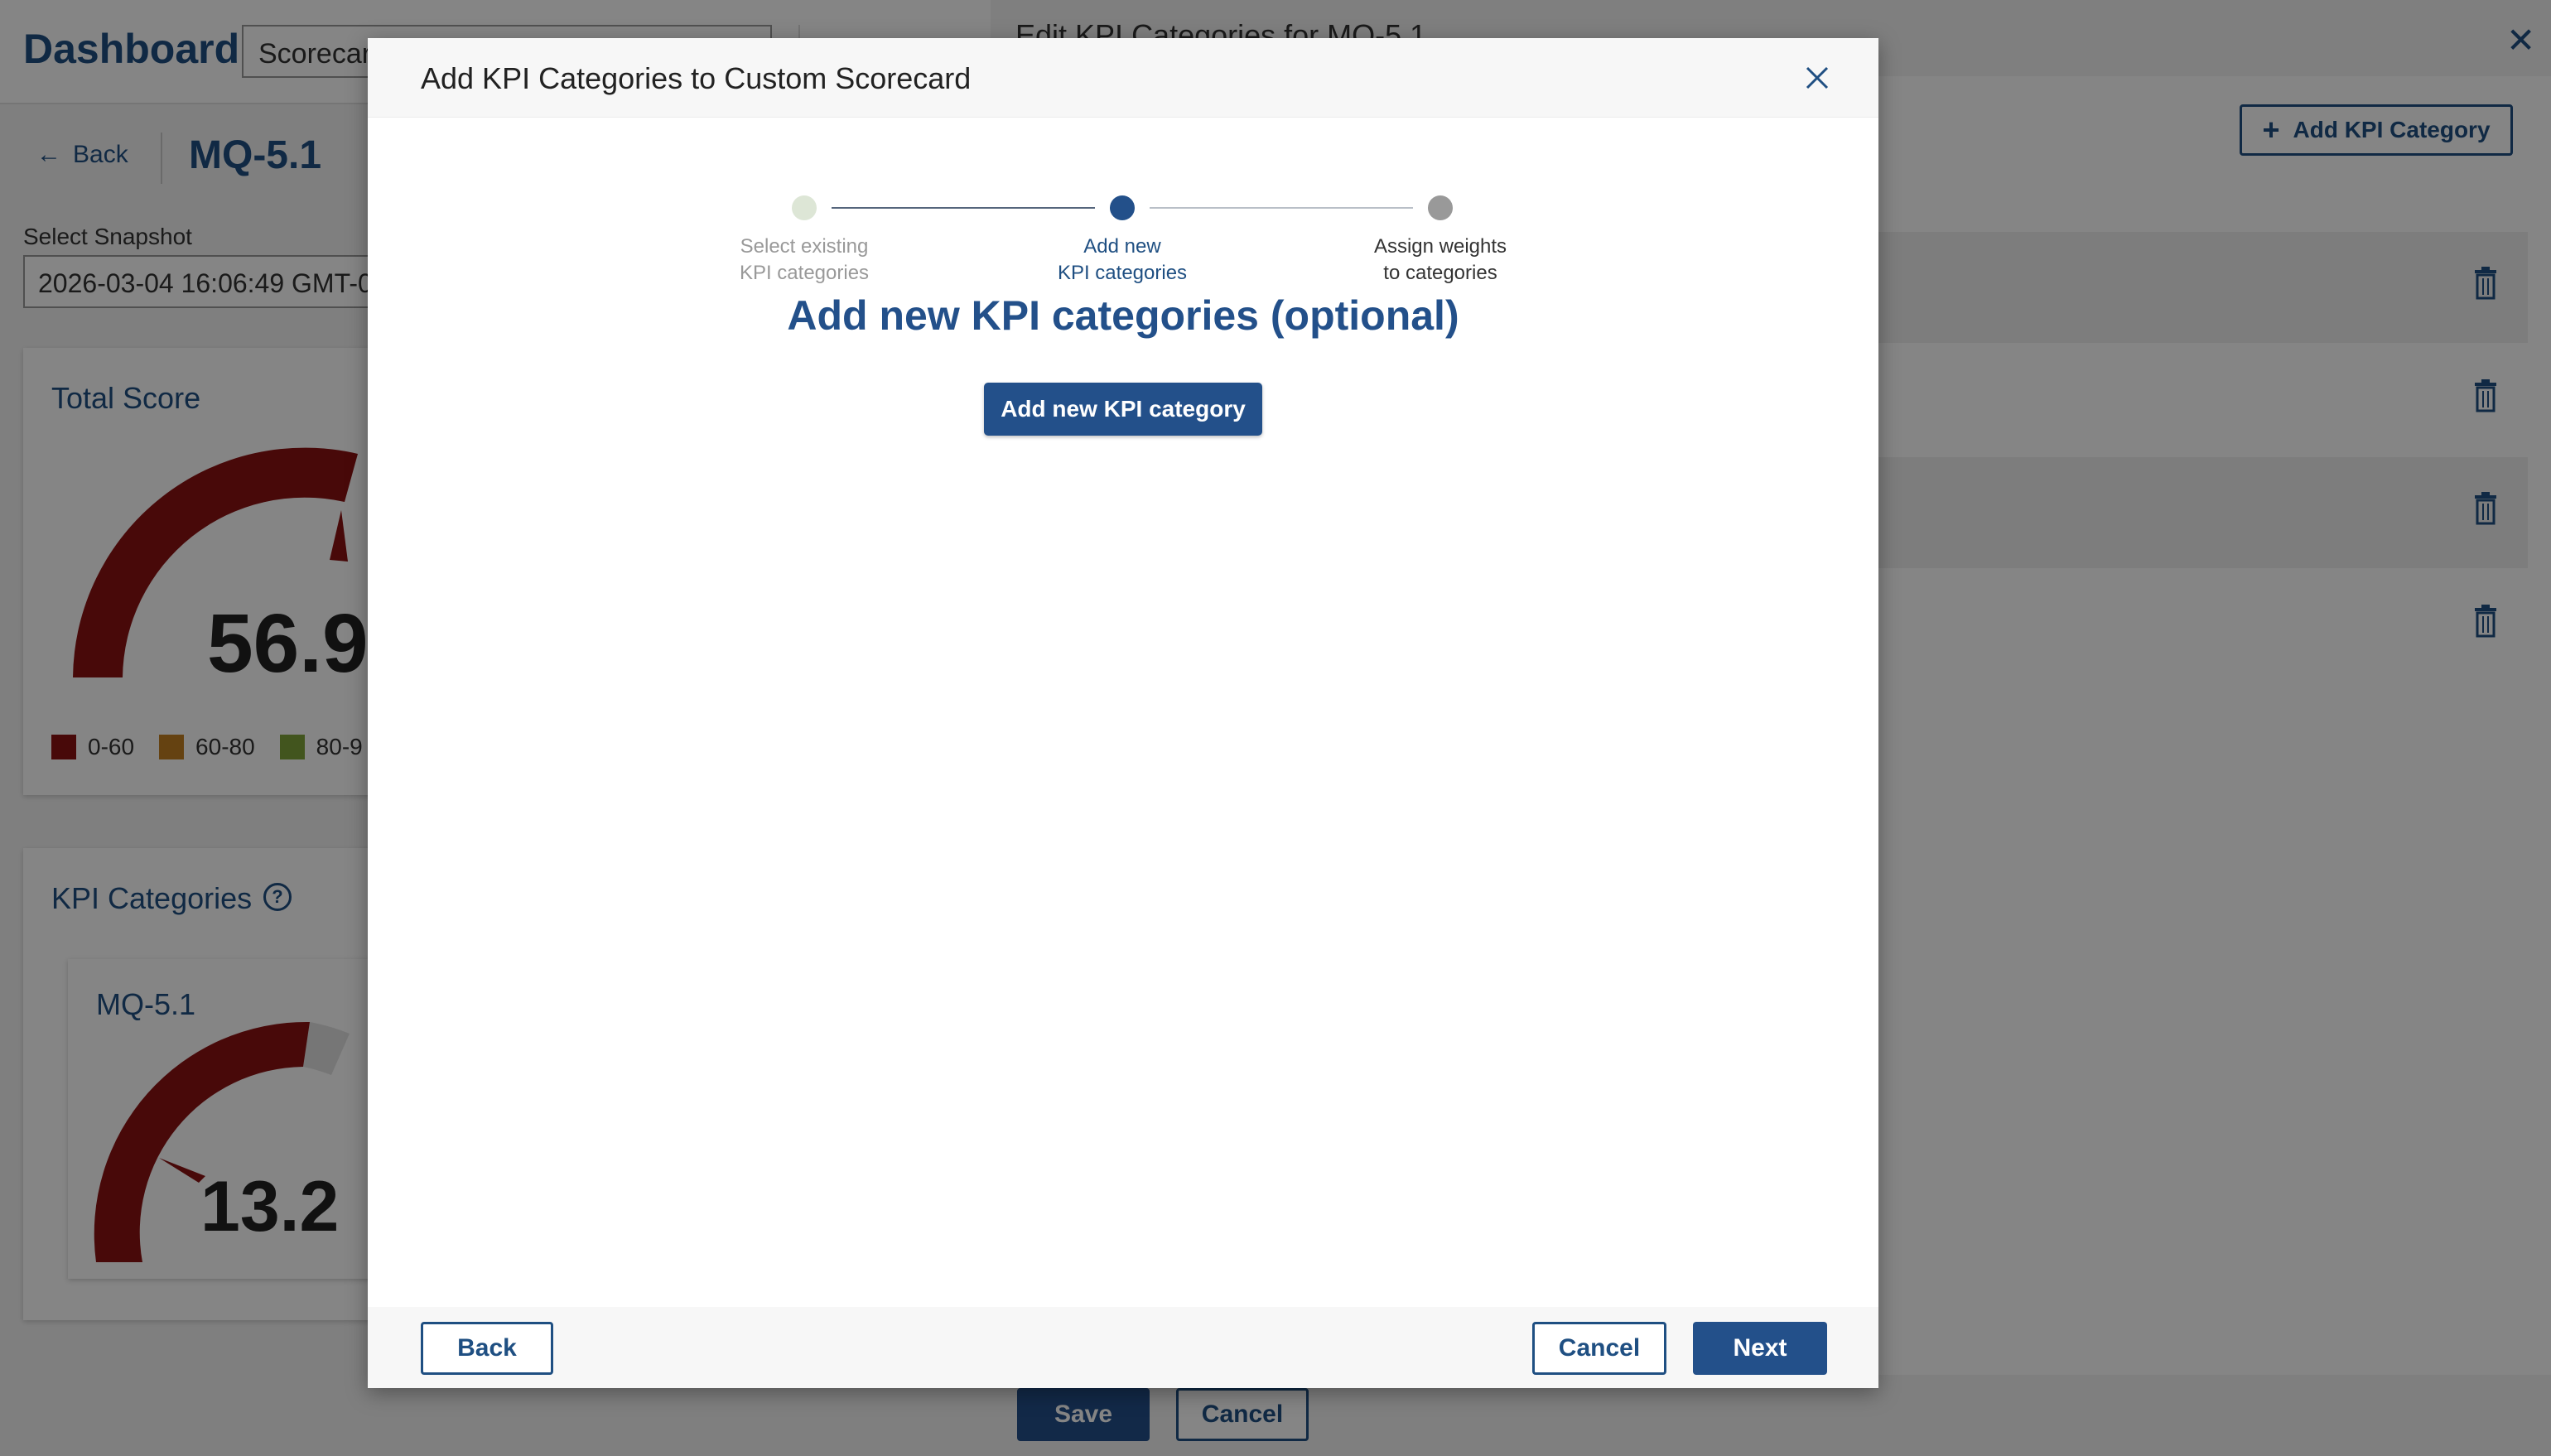 The image size is (2551, 1456). I want to click on close-icon, so click(1817, 78).